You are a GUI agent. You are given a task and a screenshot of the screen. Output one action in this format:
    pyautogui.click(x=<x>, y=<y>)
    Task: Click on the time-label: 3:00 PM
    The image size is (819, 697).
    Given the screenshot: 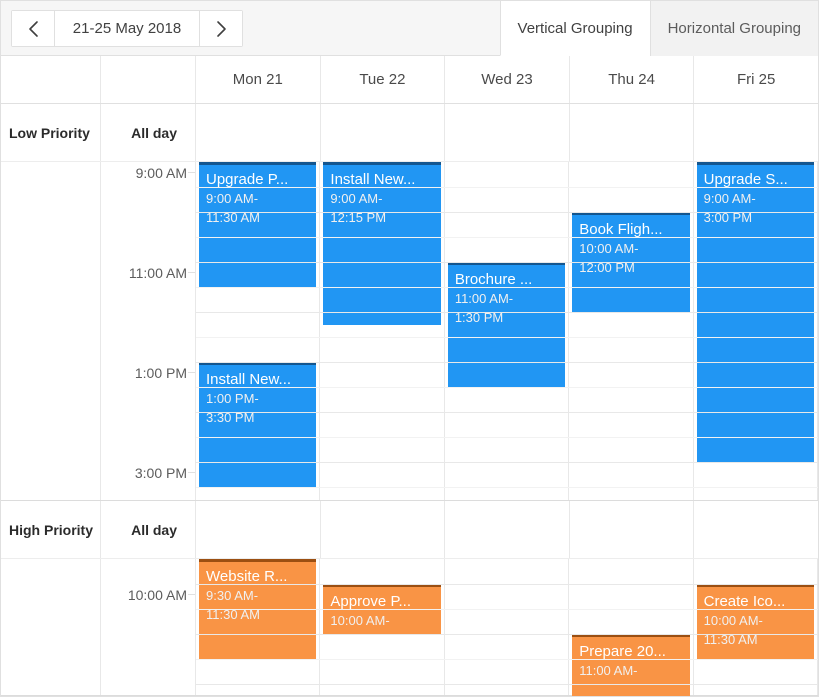 What is the action you would take?
    pyautogui.click(x=160, y=473)
    